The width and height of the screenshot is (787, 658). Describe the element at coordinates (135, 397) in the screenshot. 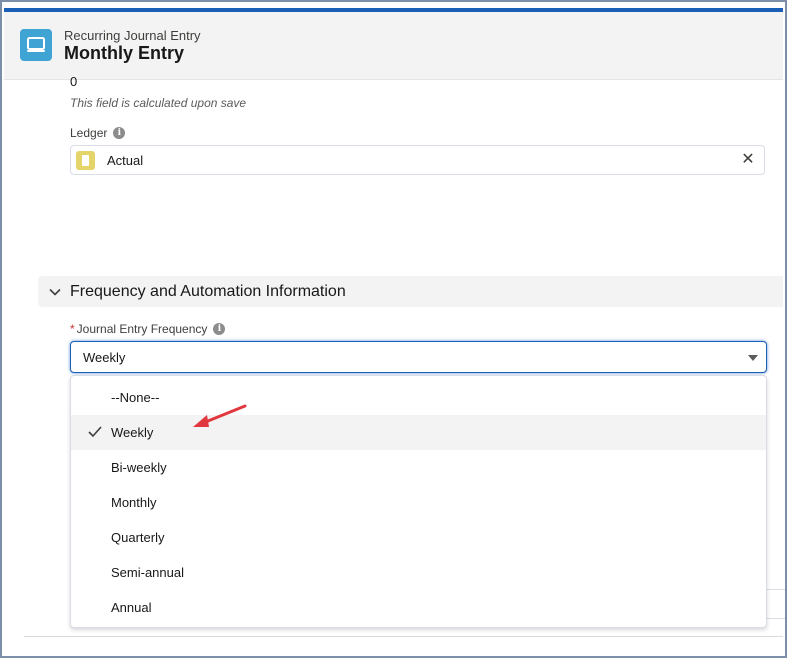

I see `option-label: --None--` at that location.